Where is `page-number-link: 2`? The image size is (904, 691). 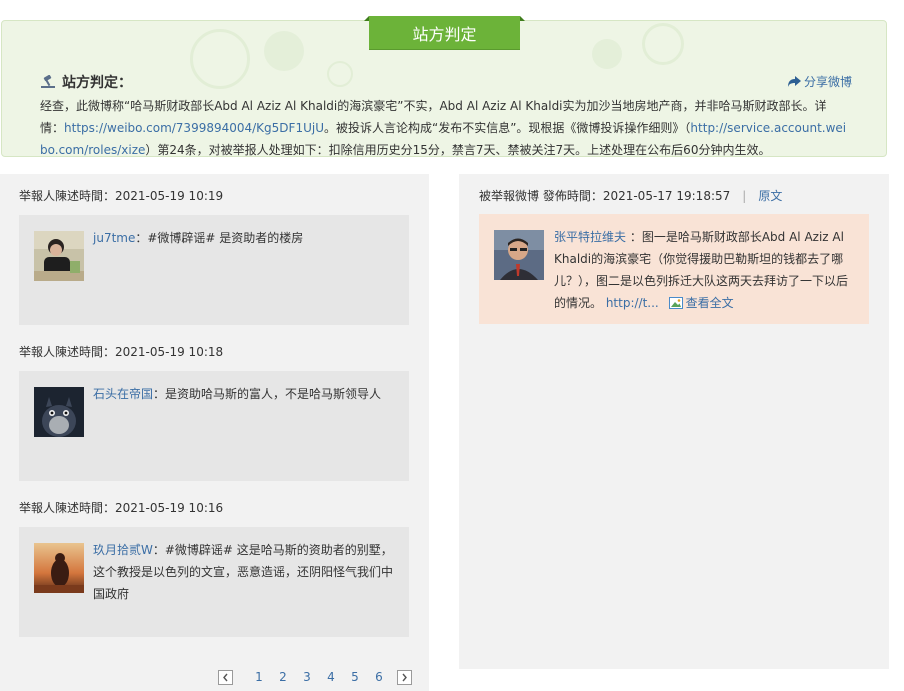
page-number-link: 2 is located at coordinates (283, 677).